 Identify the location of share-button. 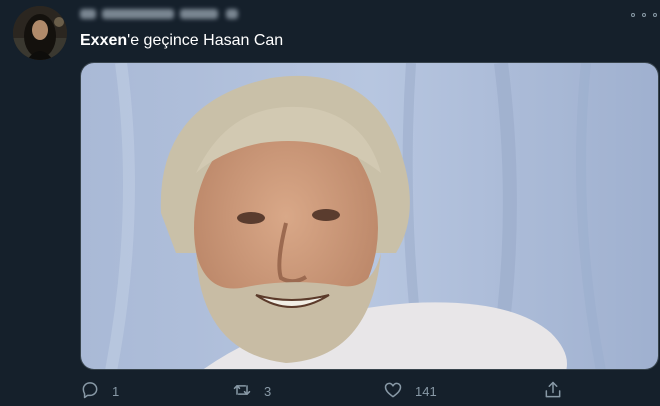
(553, 391).